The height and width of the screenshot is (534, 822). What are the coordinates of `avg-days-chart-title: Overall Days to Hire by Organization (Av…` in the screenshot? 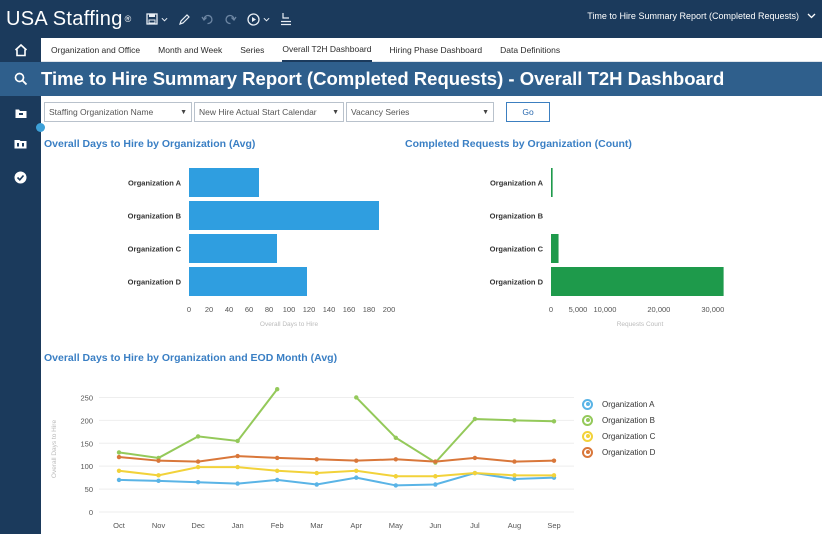 It's located at (150, 144).